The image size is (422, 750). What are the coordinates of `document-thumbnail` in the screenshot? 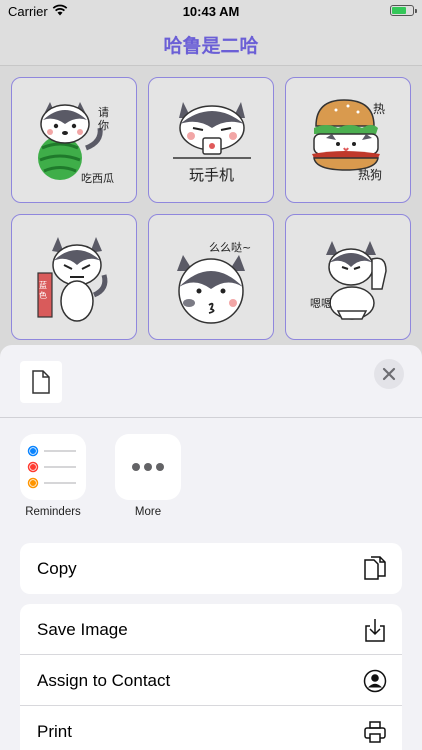 It's located at (41, 382).